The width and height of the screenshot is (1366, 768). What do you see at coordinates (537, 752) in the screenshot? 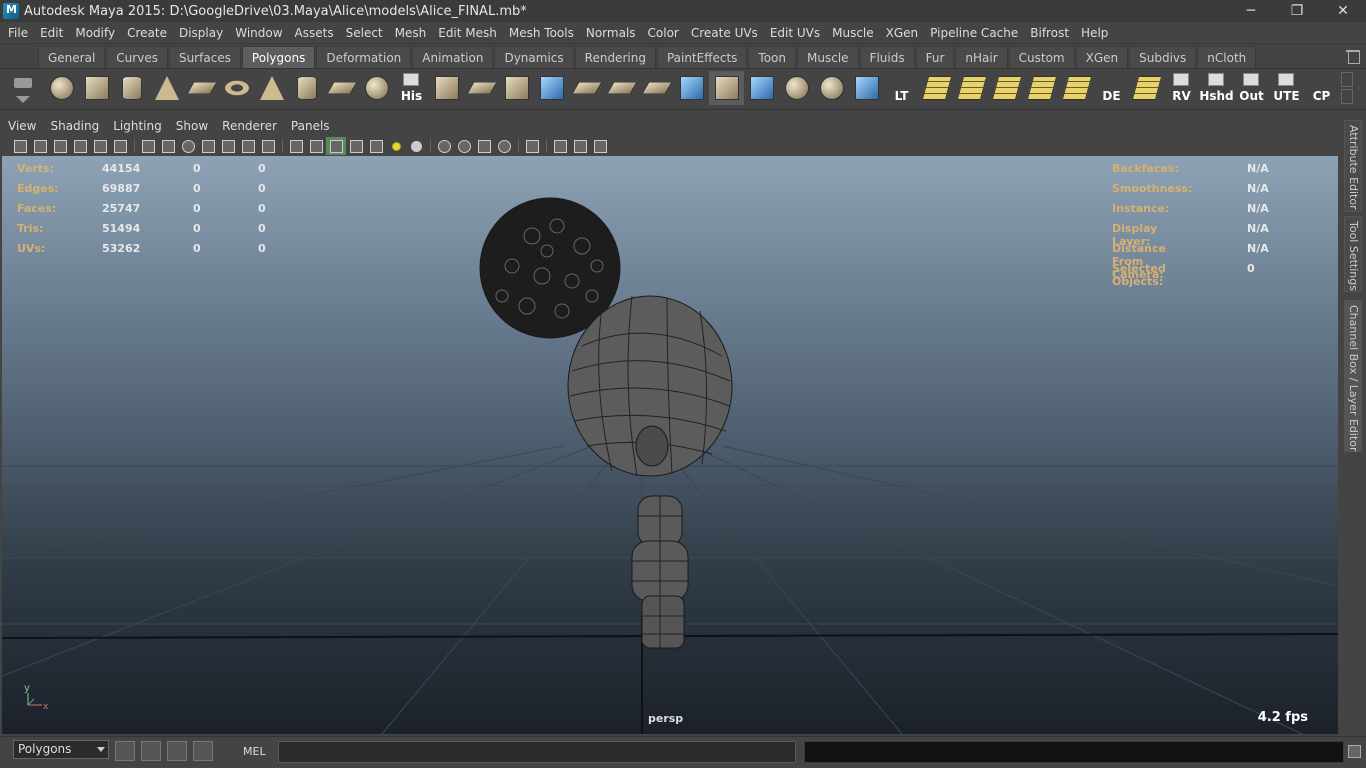
I see `mel-command-input` at bounding box center [537, 752].